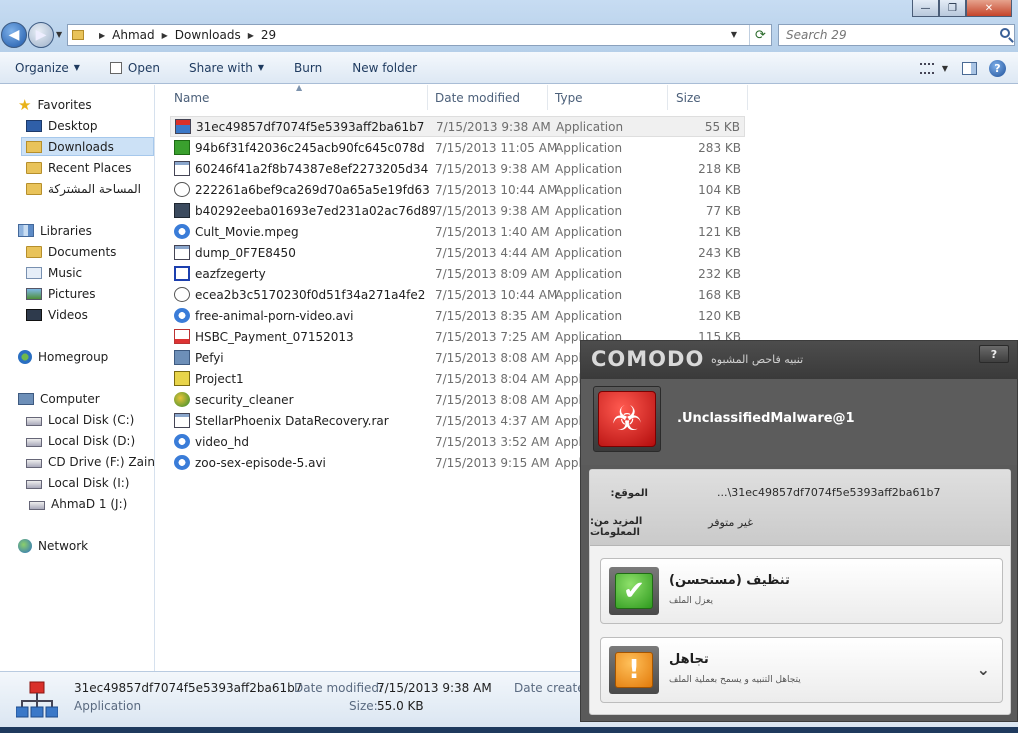  I want to click on clean-subtitle: يعزل الملف, so click(691, 601).